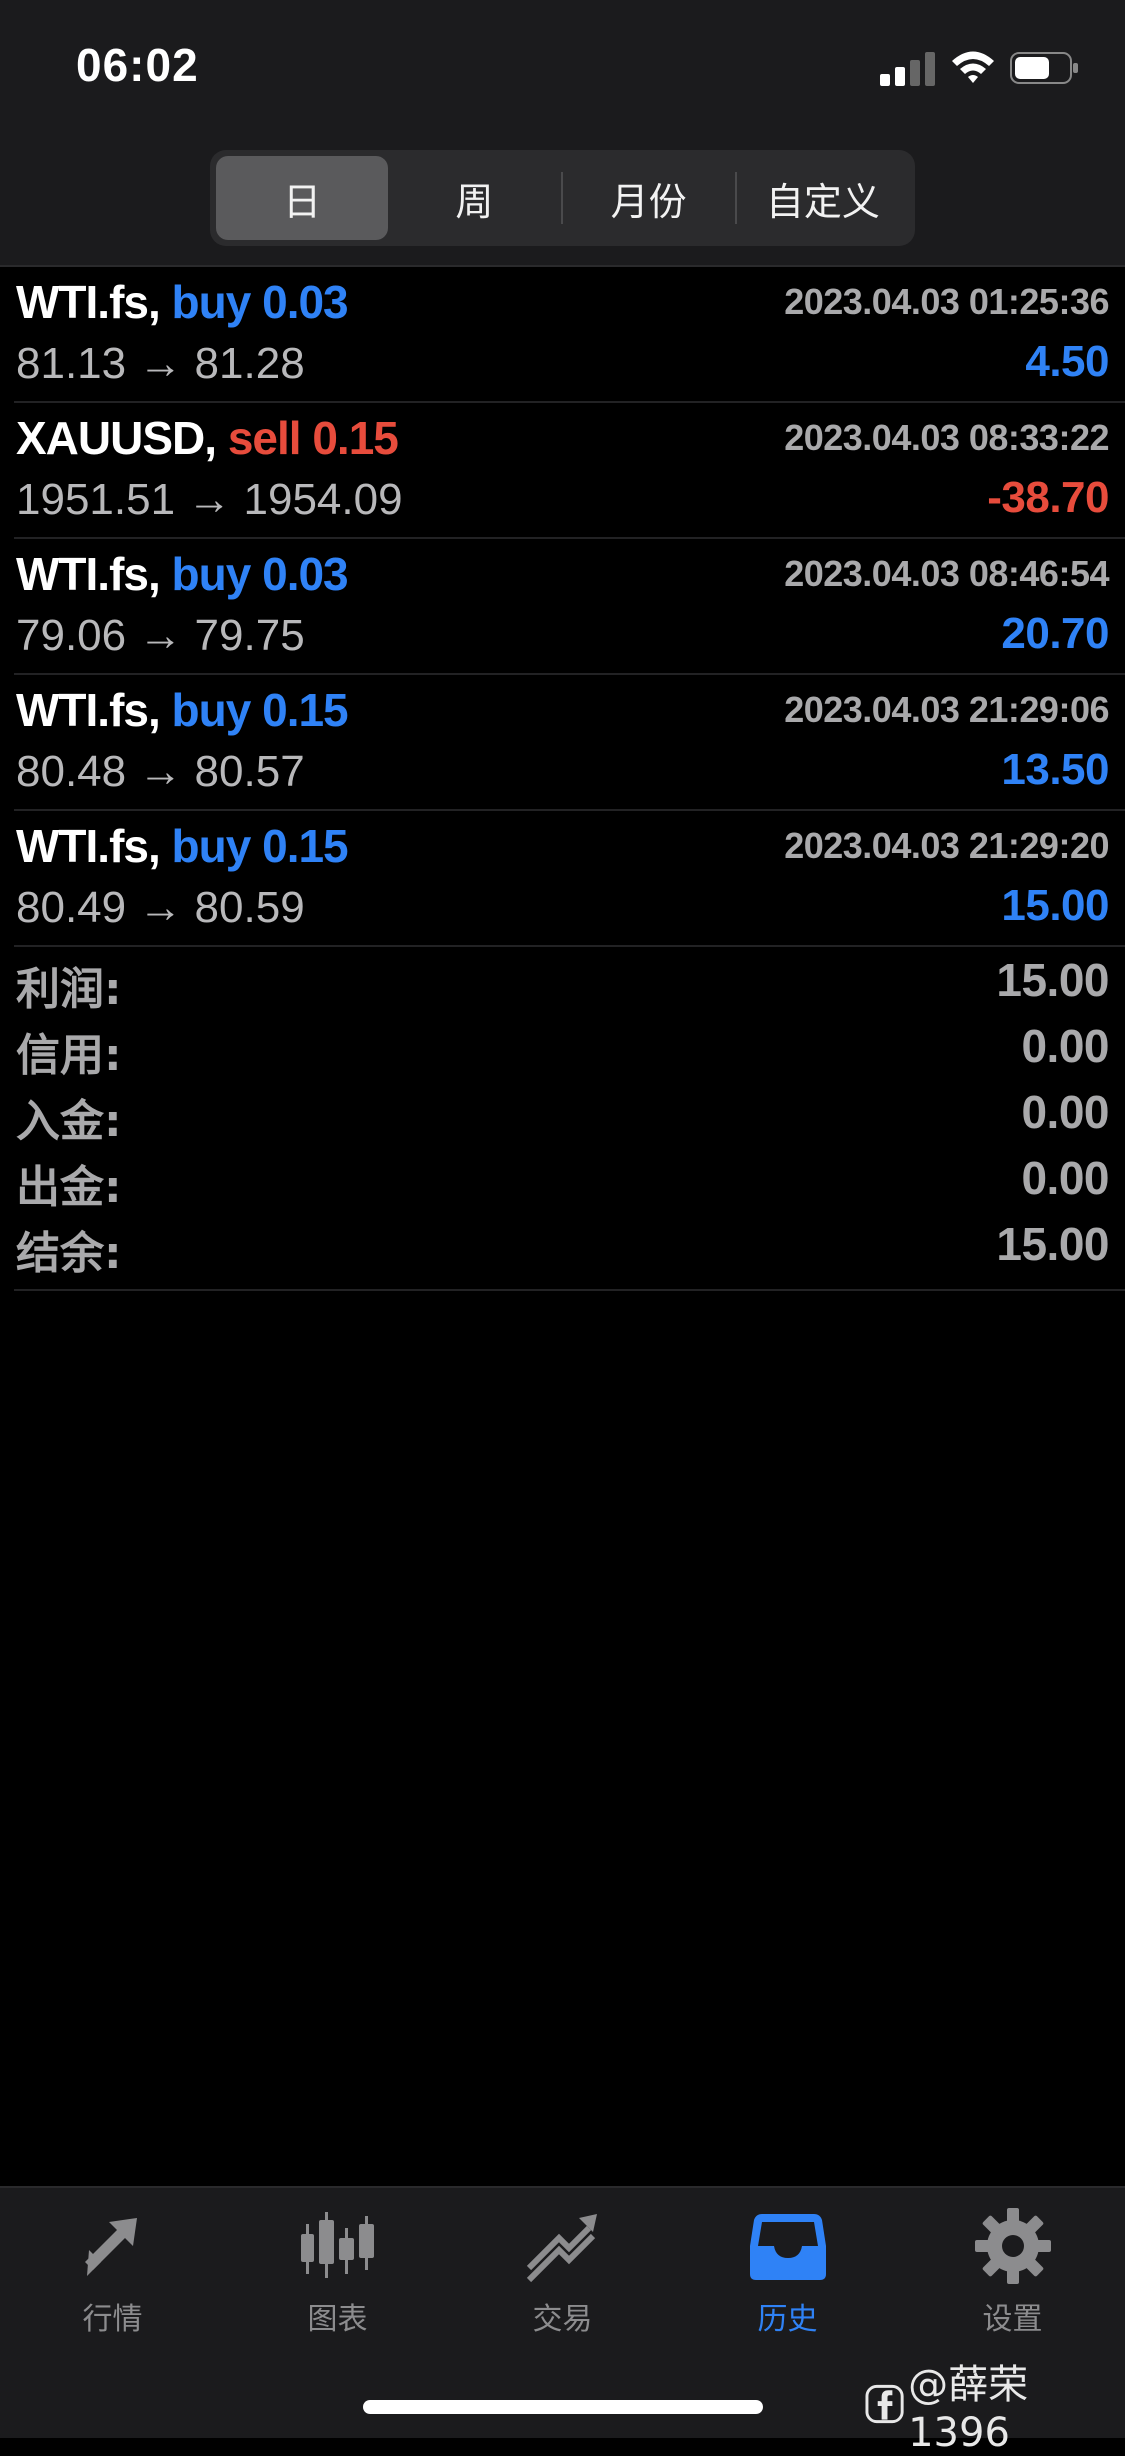  What do you see at coordinates (569, 1046) in the screenshot?
I see `summary-row-credit: 信用: 0.00` at bounding box center [569, 1046].